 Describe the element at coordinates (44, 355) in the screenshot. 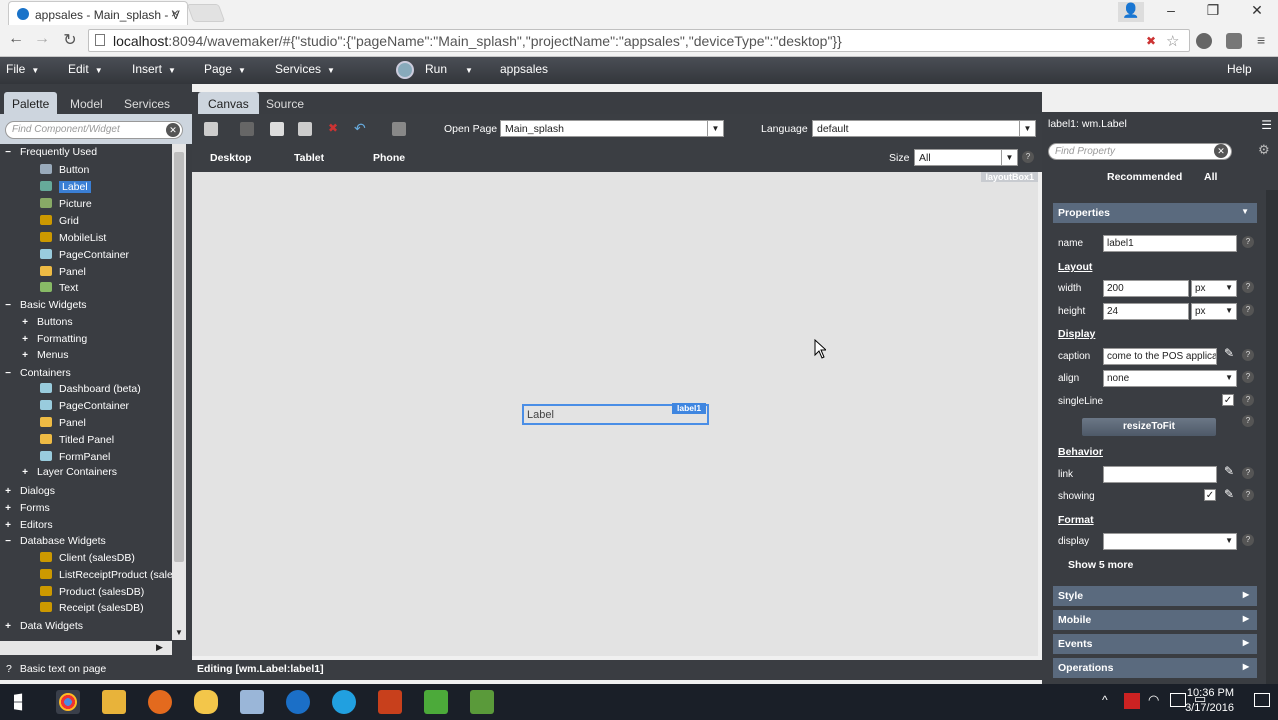

I see `tree-item: + Menus` at that location.